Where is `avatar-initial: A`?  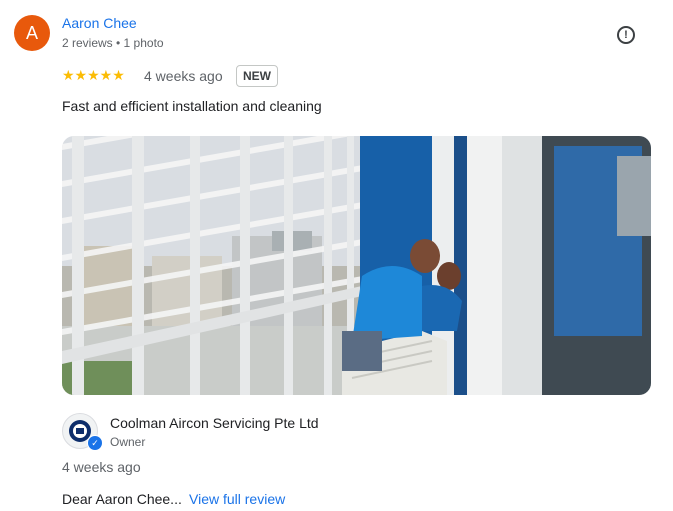 avatar-initial: A is located at coordinates (31, 32).